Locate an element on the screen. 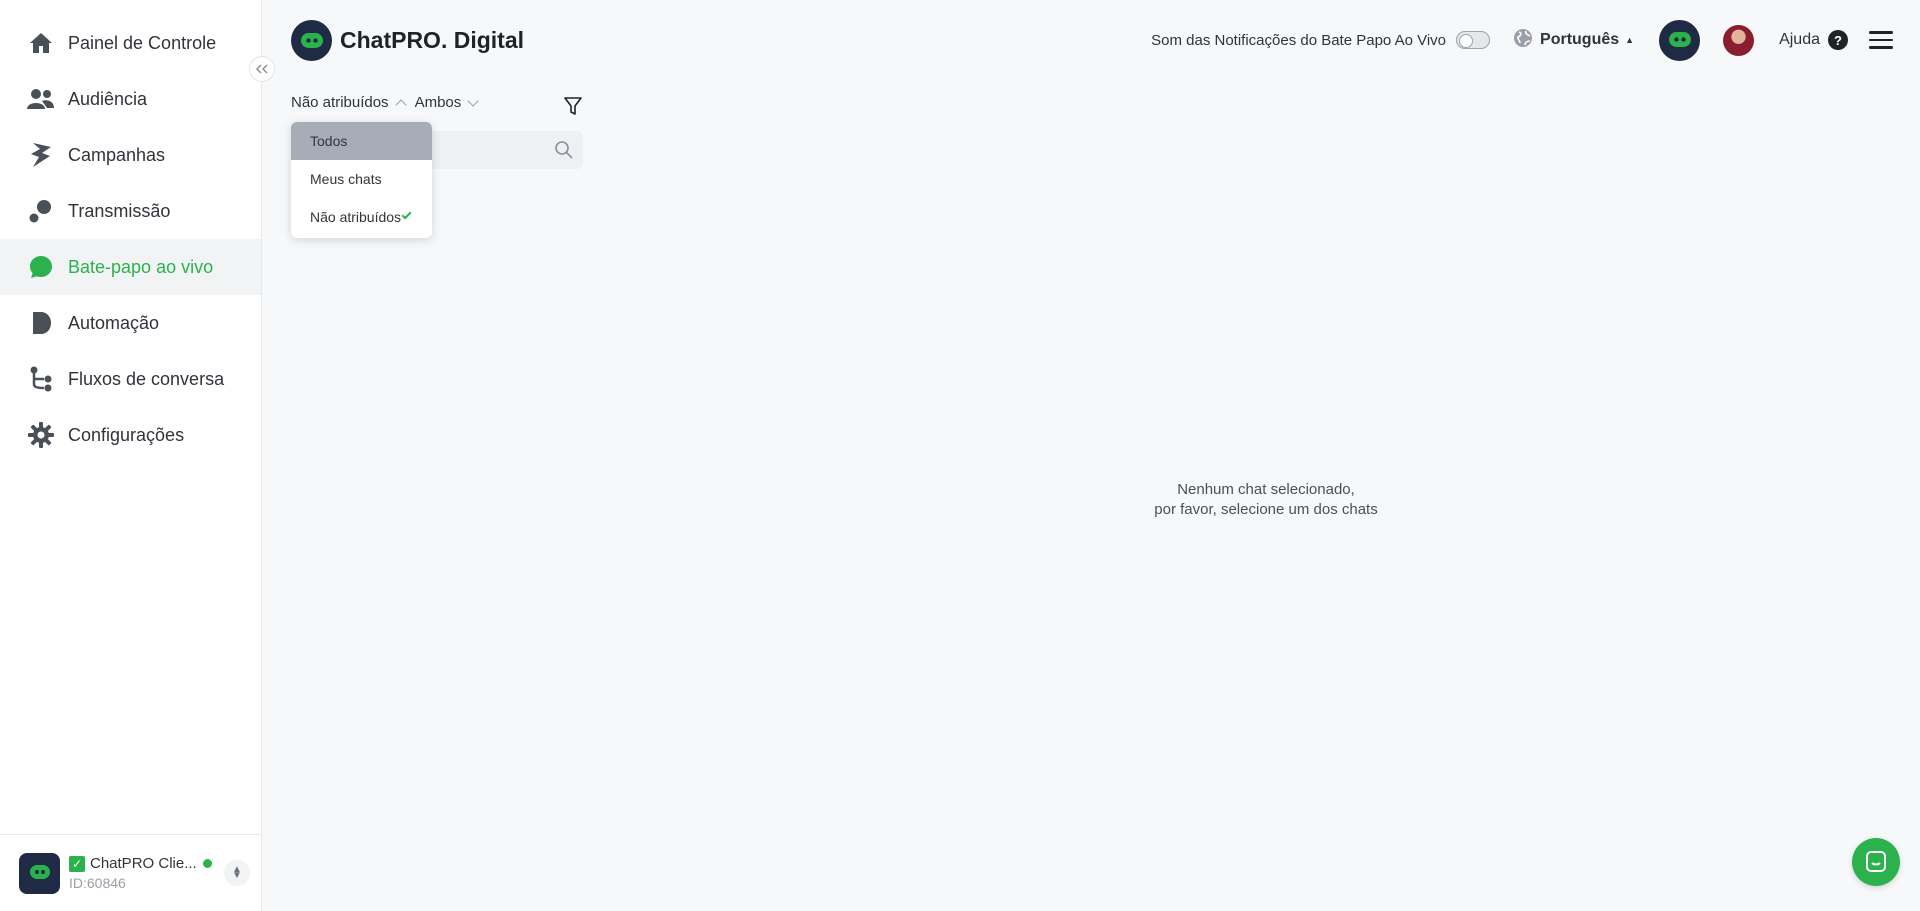 This screenshot has width=1920, height=911. assignment-dropdown-menu: Todos Meus chats Não atribuídos is located at coordinates (361, 180).